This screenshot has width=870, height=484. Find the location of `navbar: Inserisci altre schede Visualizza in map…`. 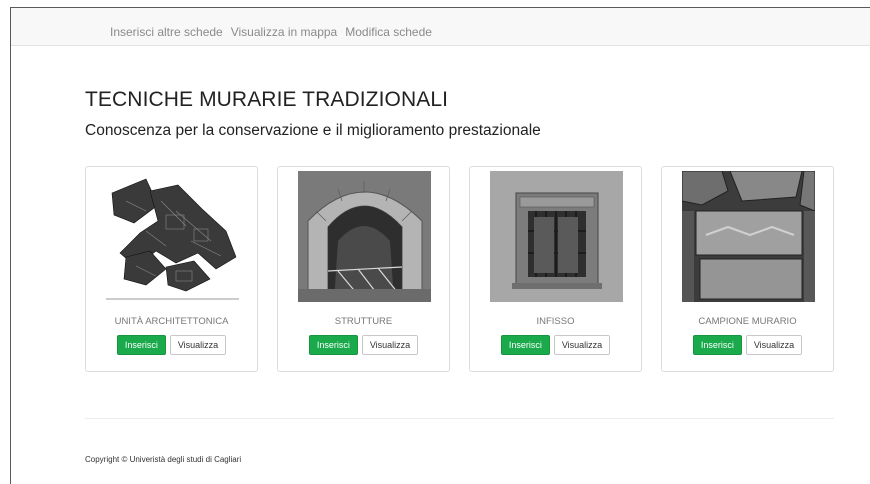

navbar: Inserisci altre schede Visualizza in map… is located at coordinates (440, 27).